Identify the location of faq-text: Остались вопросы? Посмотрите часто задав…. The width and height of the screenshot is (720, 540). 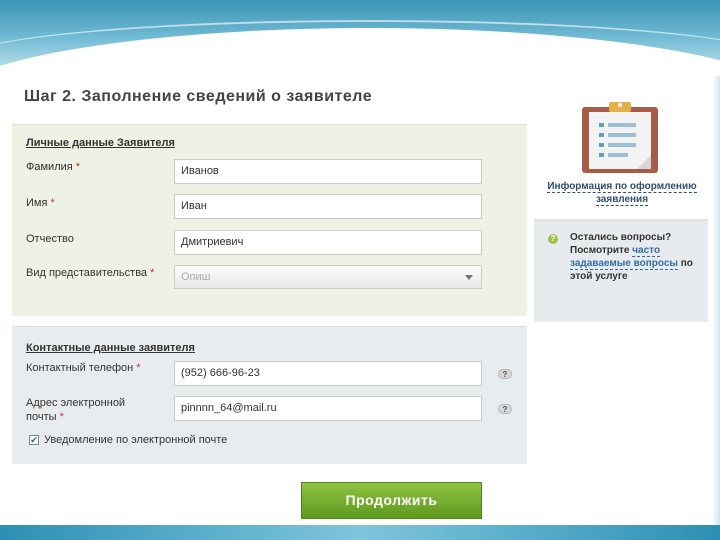
(631, 257).